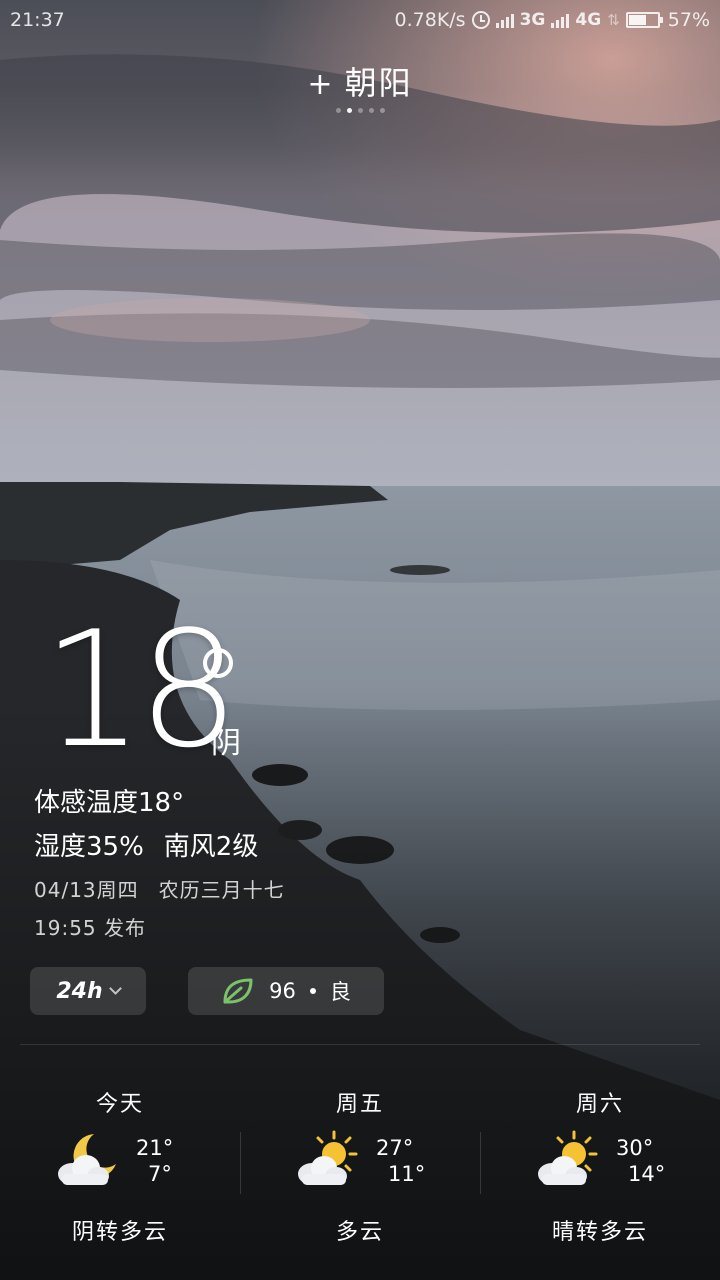 The image size is (720, 1280). I want to click on status-right-group: 0.78K/s 3G 4G ⇅ 57%, so click(552, 20).